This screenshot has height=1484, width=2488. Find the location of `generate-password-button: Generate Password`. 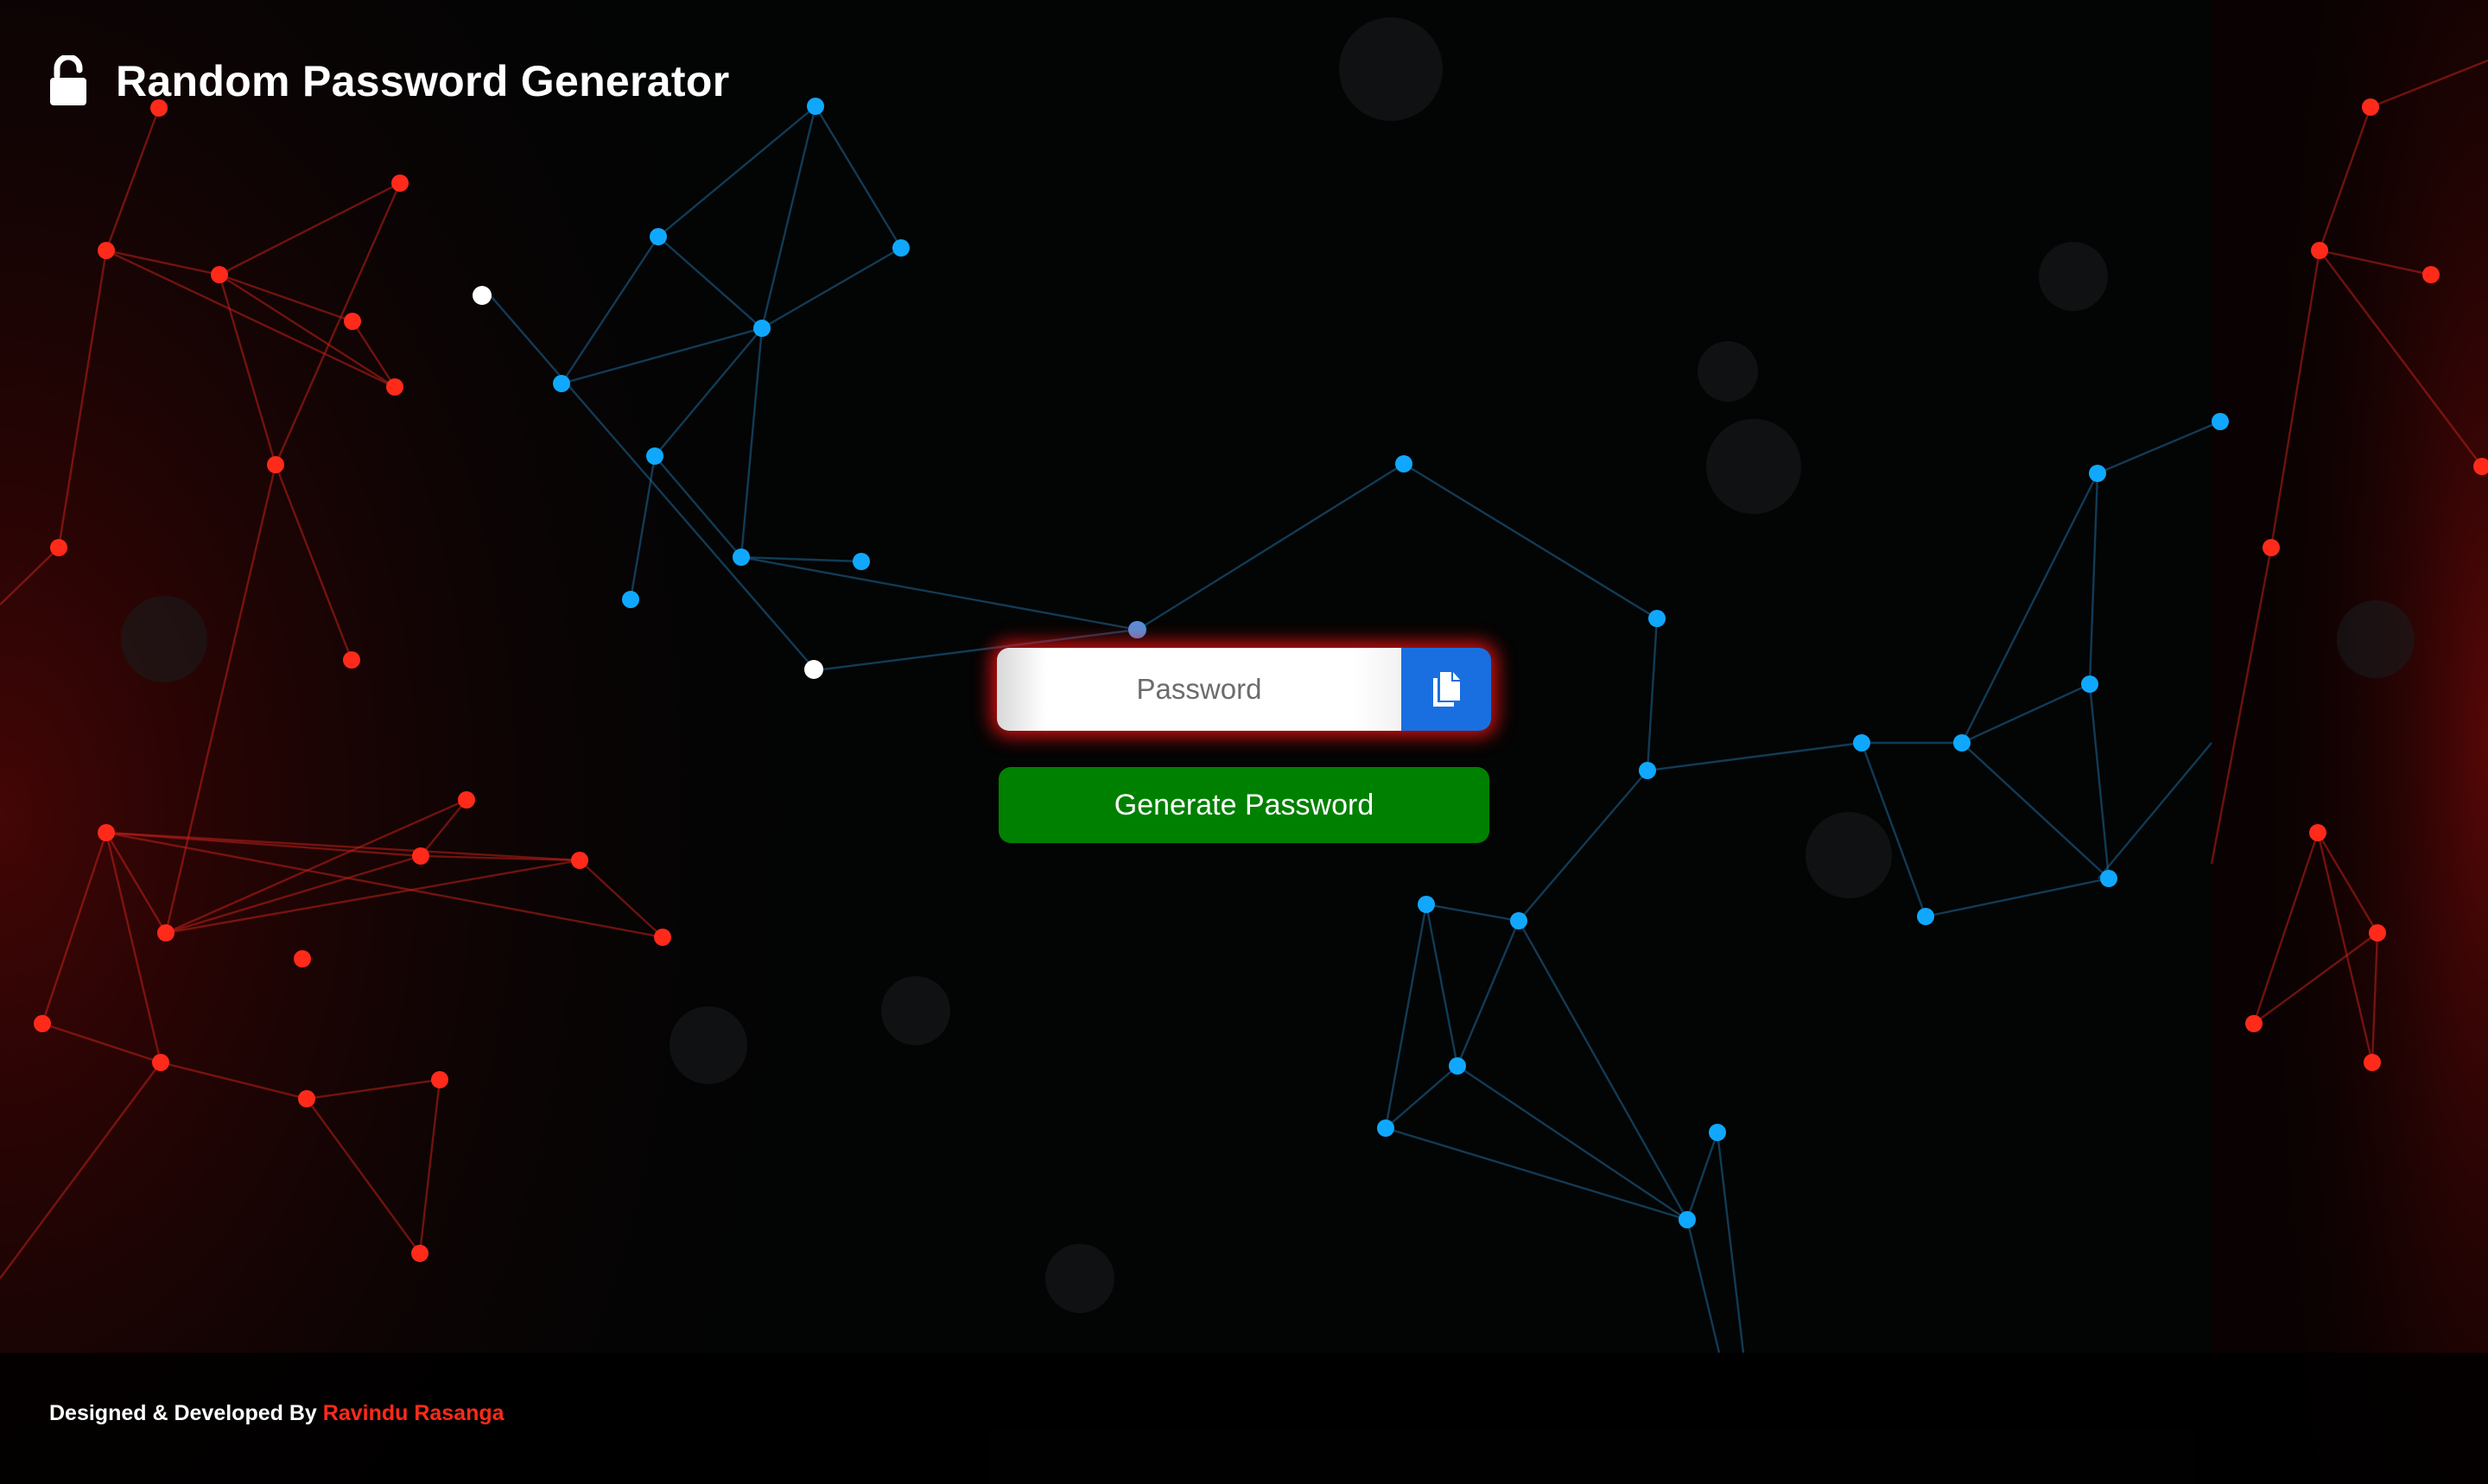

generate-password-button: Generate Password is located at coordinates (1244, 805).